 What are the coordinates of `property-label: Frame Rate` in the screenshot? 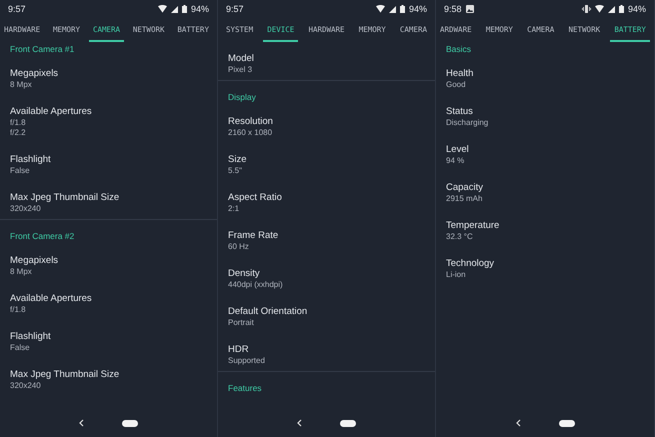 It's located at (254, 235).